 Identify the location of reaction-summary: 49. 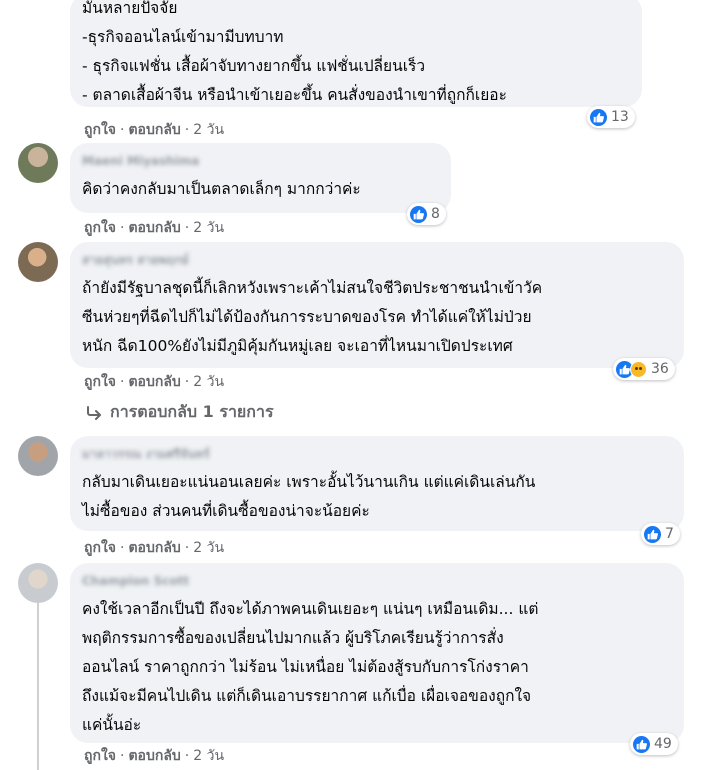
(654, 744).